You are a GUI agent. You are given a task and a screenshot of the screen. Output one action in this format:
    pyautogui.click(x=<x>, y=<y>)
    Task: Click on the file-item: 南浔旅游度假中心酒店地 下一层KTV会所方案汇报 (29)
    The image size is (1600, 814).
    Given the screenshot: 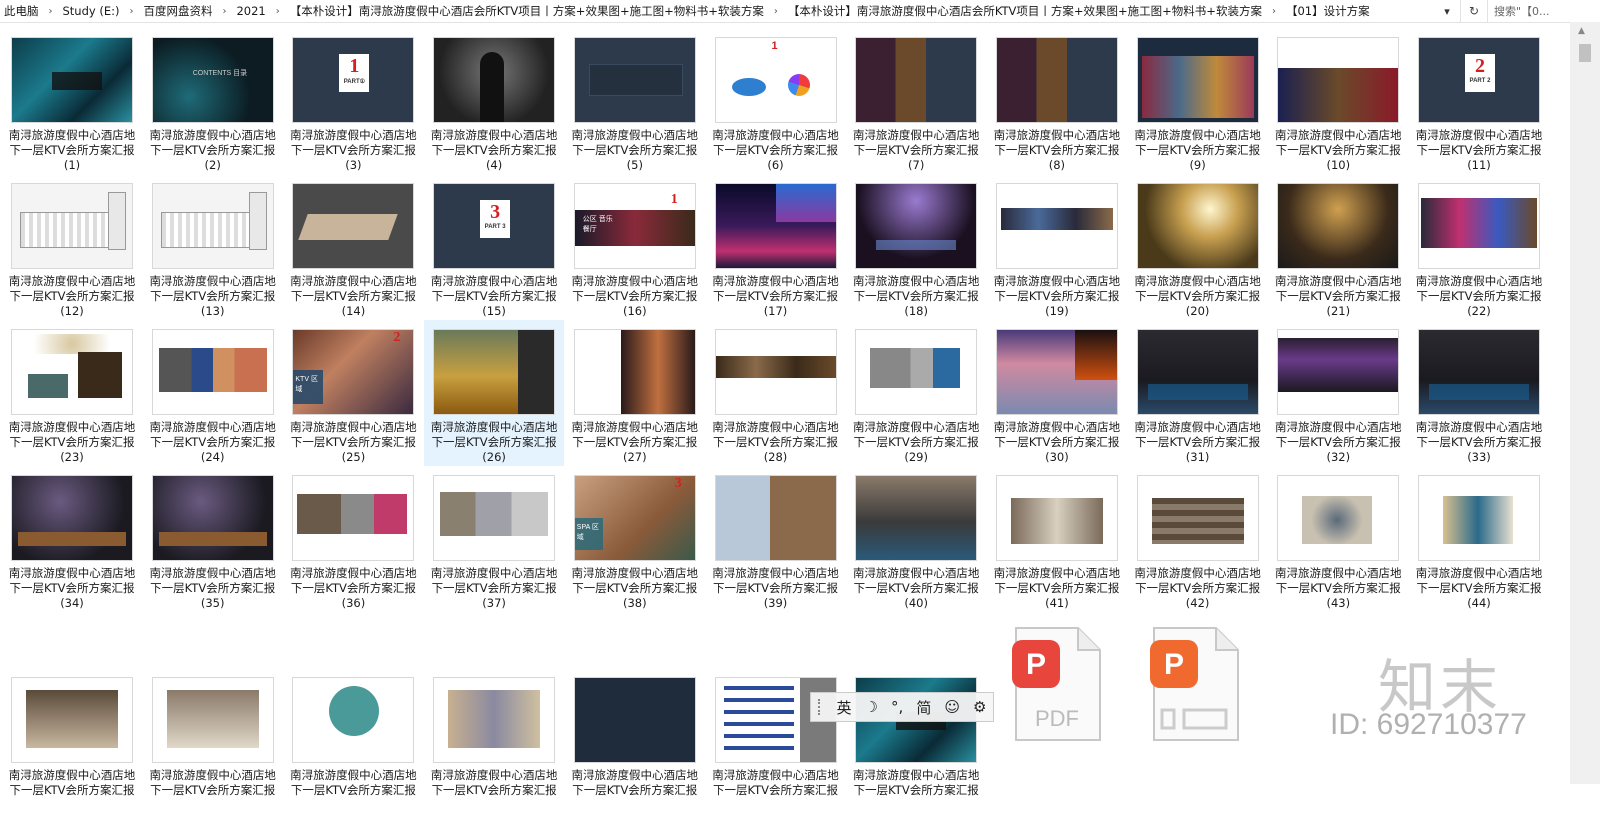 What is the action you would take?
    pyautogui.click(x=916, y=393)
    